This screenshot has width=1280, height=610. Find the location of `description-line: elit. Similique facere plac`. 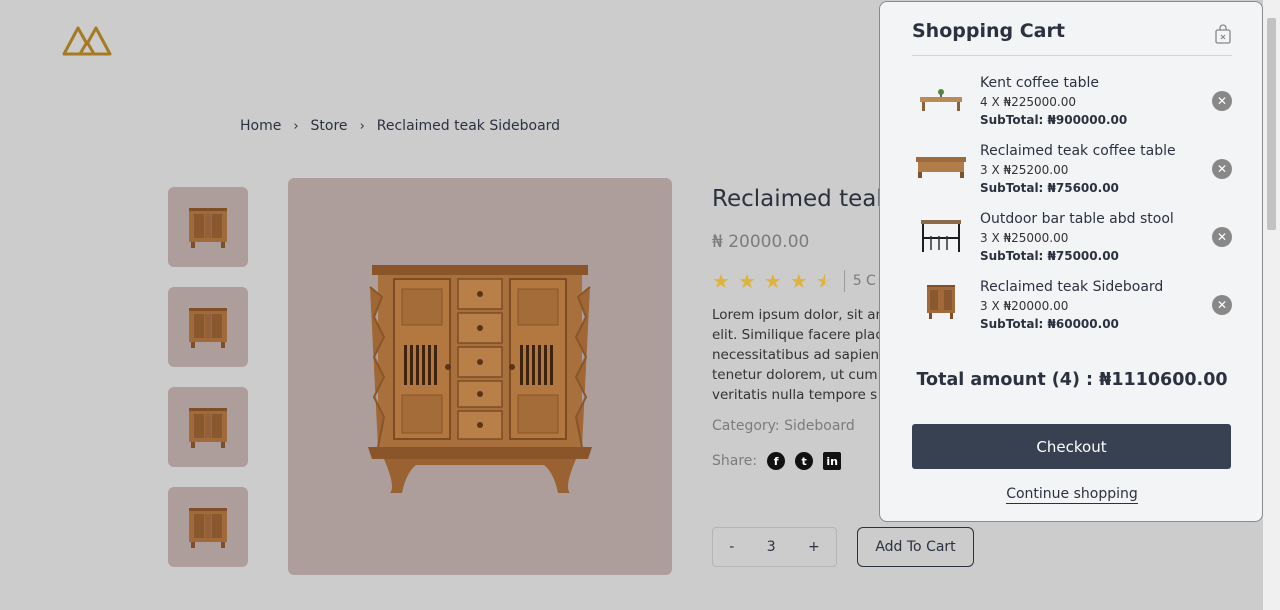

description-line: elit. Similique facere plac is located at coordinates (797, 335).